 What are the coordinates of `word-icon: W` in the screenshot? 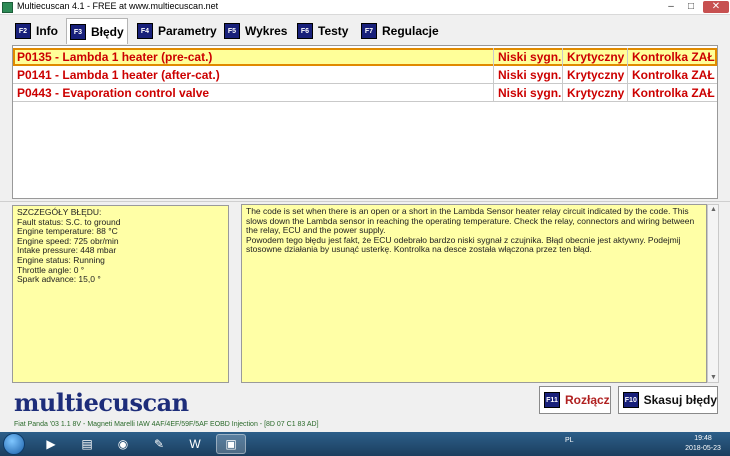 It's located at (195, 444).